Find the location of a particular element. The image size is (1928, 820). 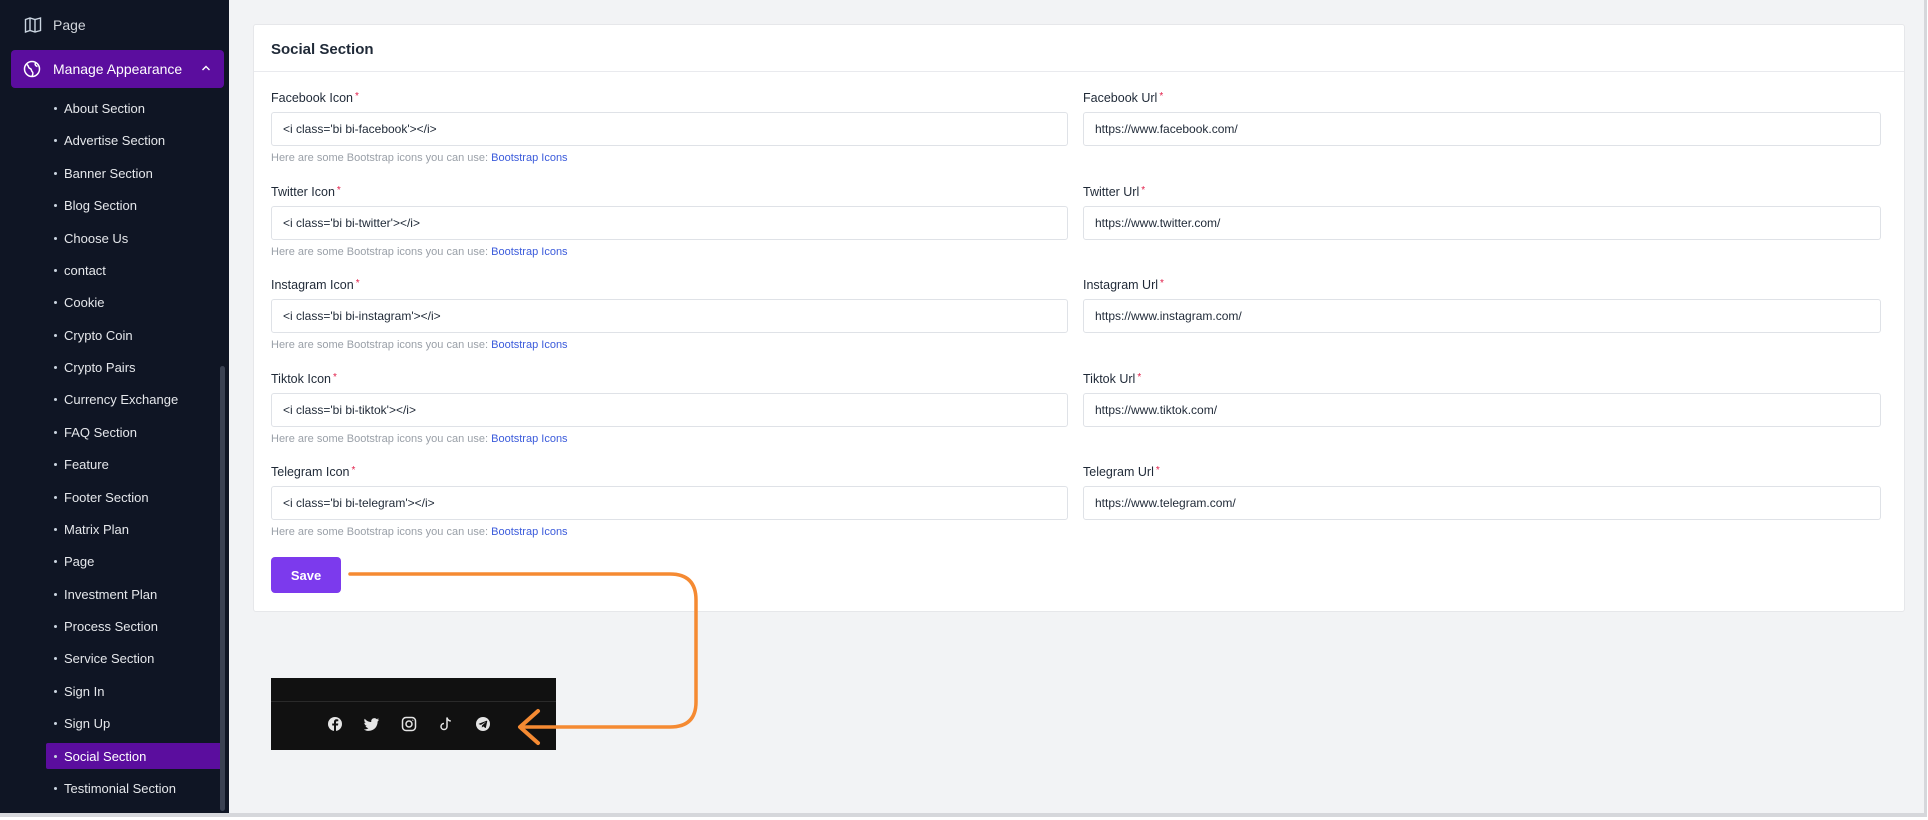

instagram-url-label: Instagram Url * is located at coordinates (1123, 285).